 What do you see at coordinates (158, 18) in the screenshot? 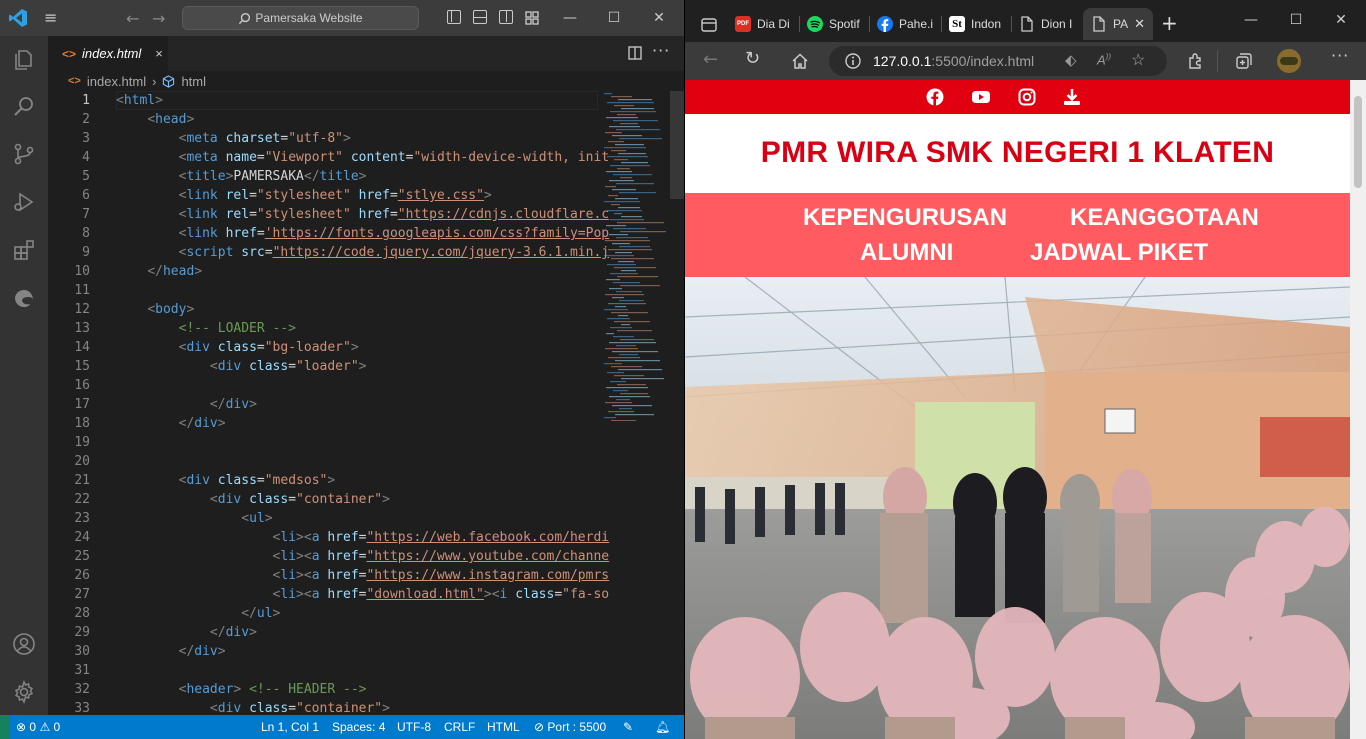
I see `forward-arrow-icon: →` at bounding box center [158, 18].